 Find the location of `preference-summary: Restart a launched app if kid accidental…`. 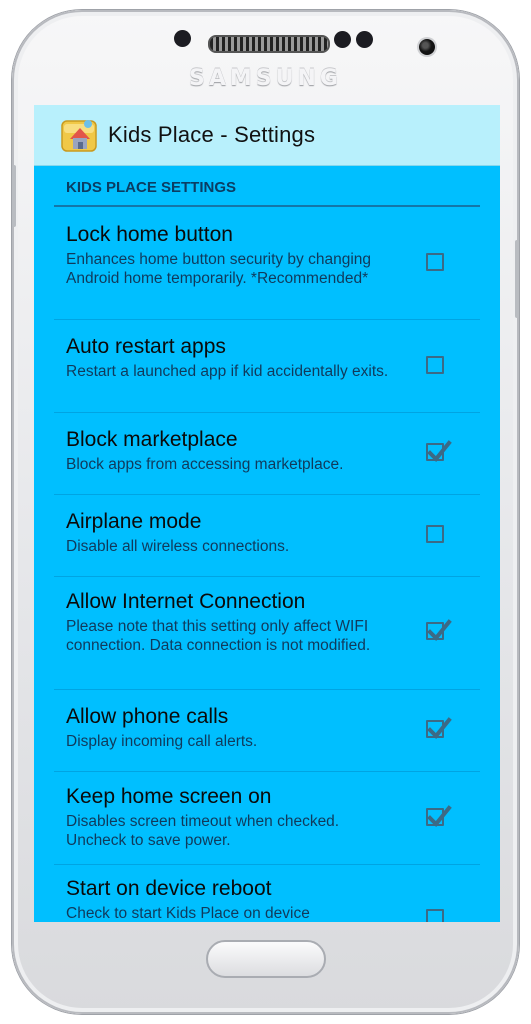

preference-summary: Restart a launched app if kid accidental… is located at coordinates (227, 371).